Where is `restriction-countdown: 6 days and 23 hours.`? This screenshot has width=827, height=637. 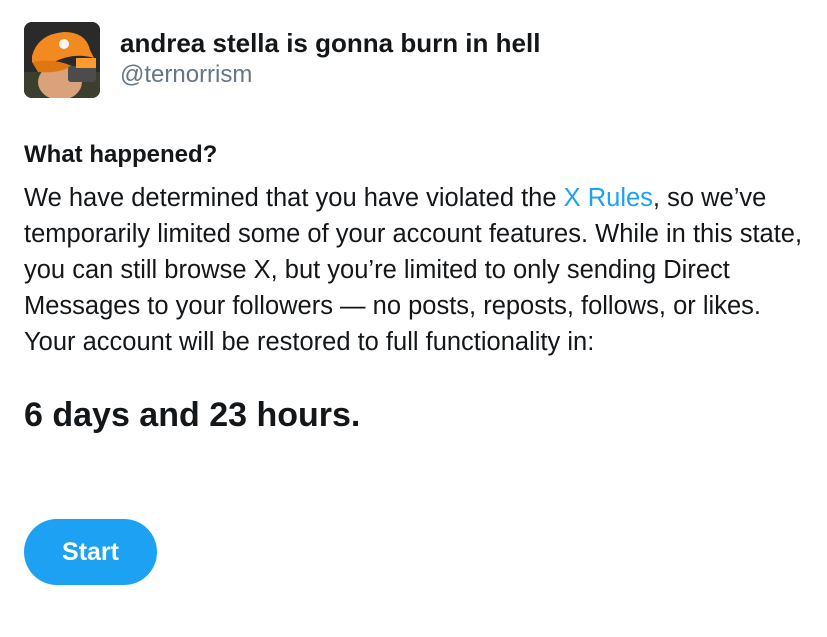 restriction-countdown: 6 days and 23 hours. is located at coordinates (192, 415).